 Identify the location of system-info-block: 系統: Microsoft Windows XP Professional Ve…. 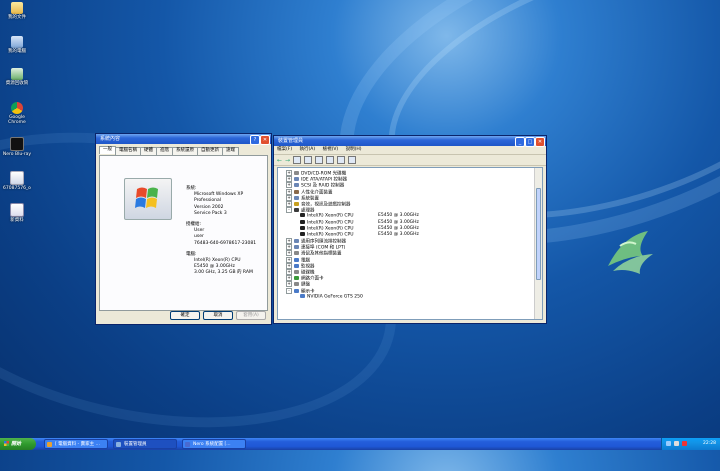
(221, 231).